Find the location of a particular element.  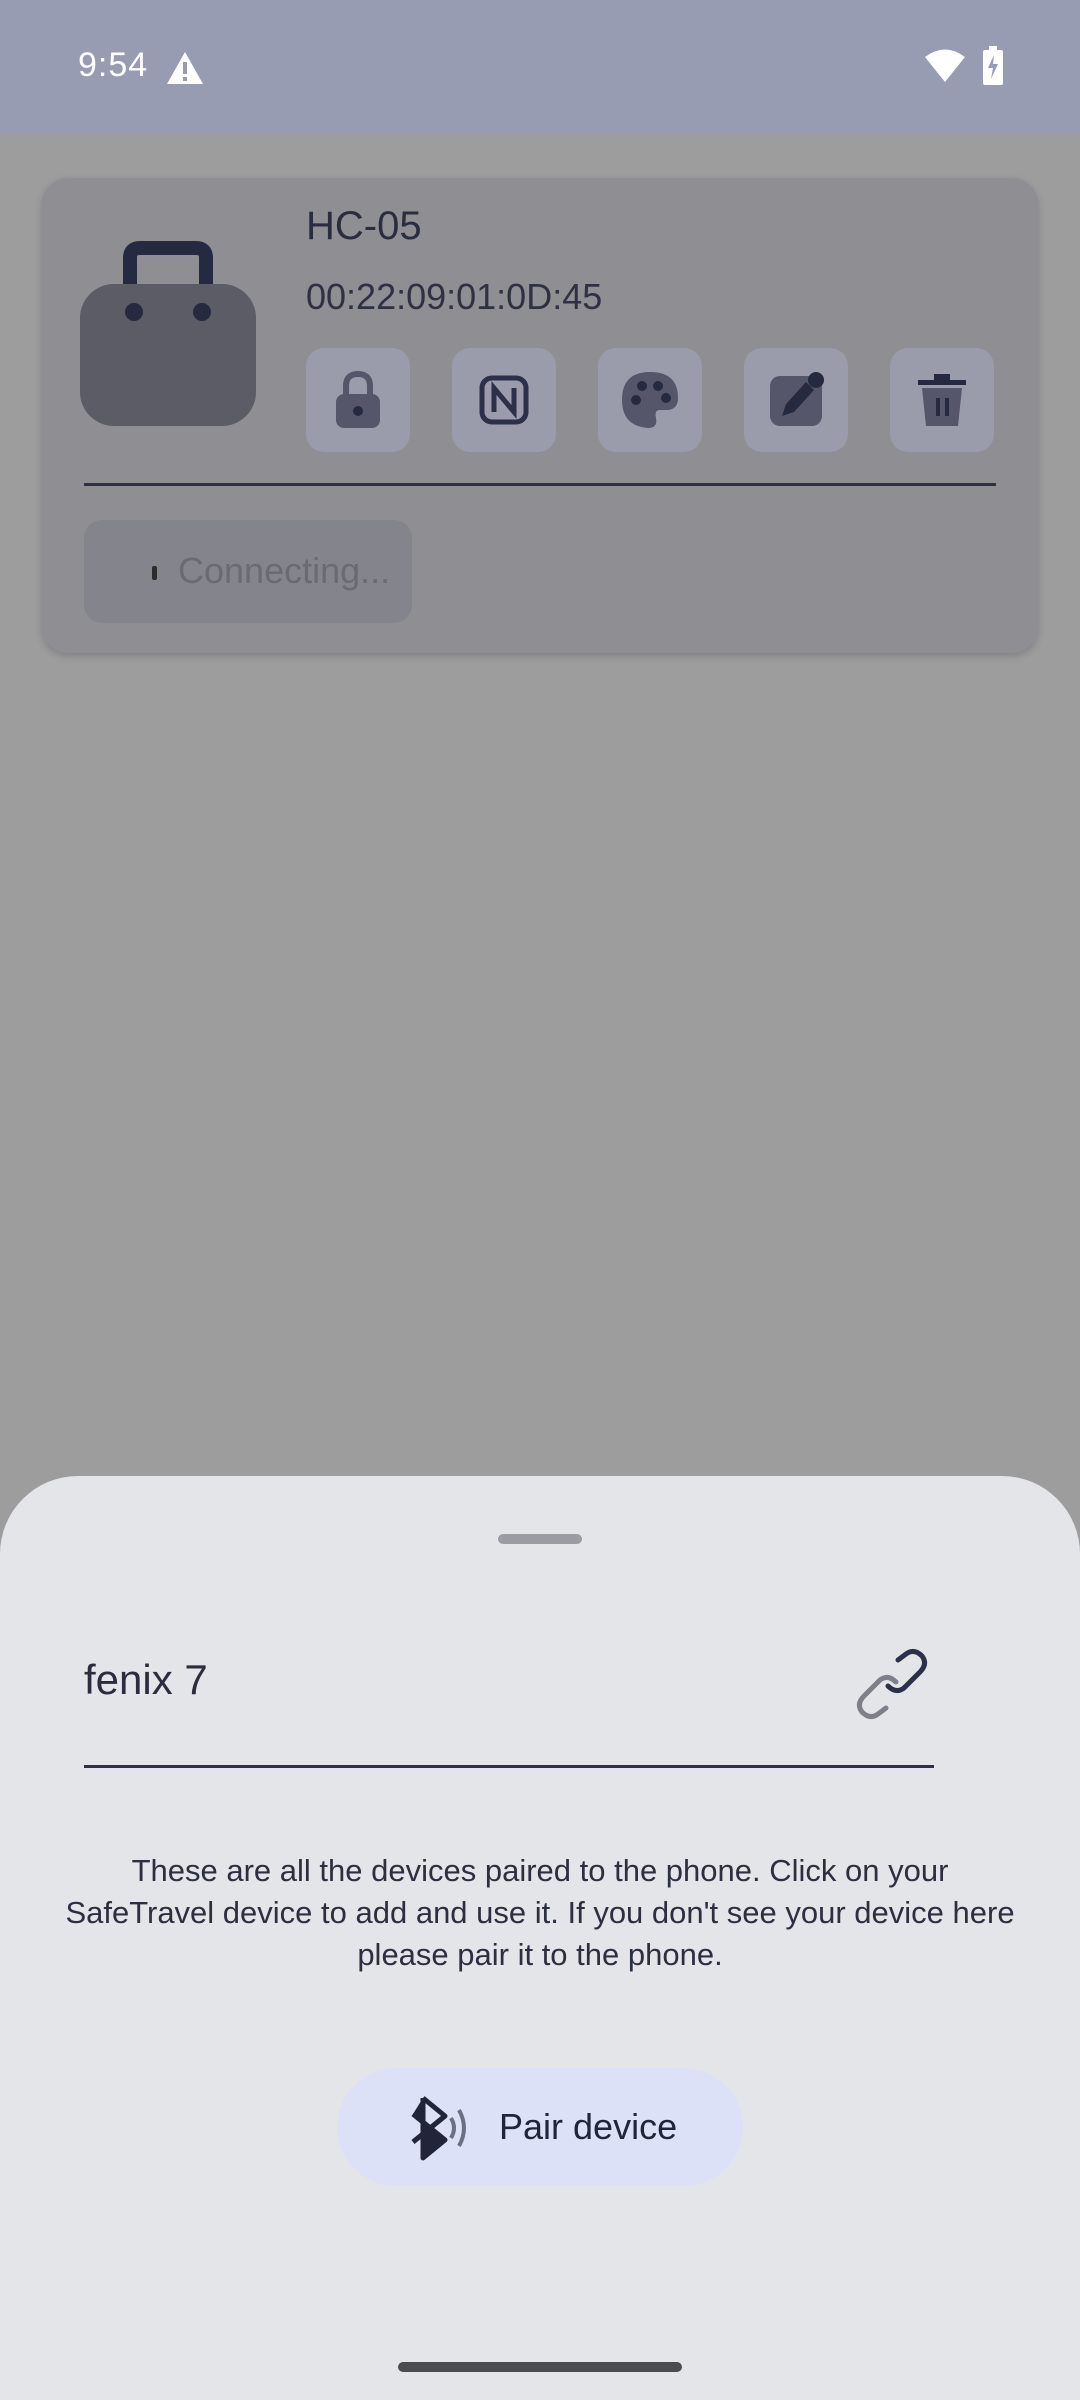

device-name: HC-05 is located at coordinates (364, 226).